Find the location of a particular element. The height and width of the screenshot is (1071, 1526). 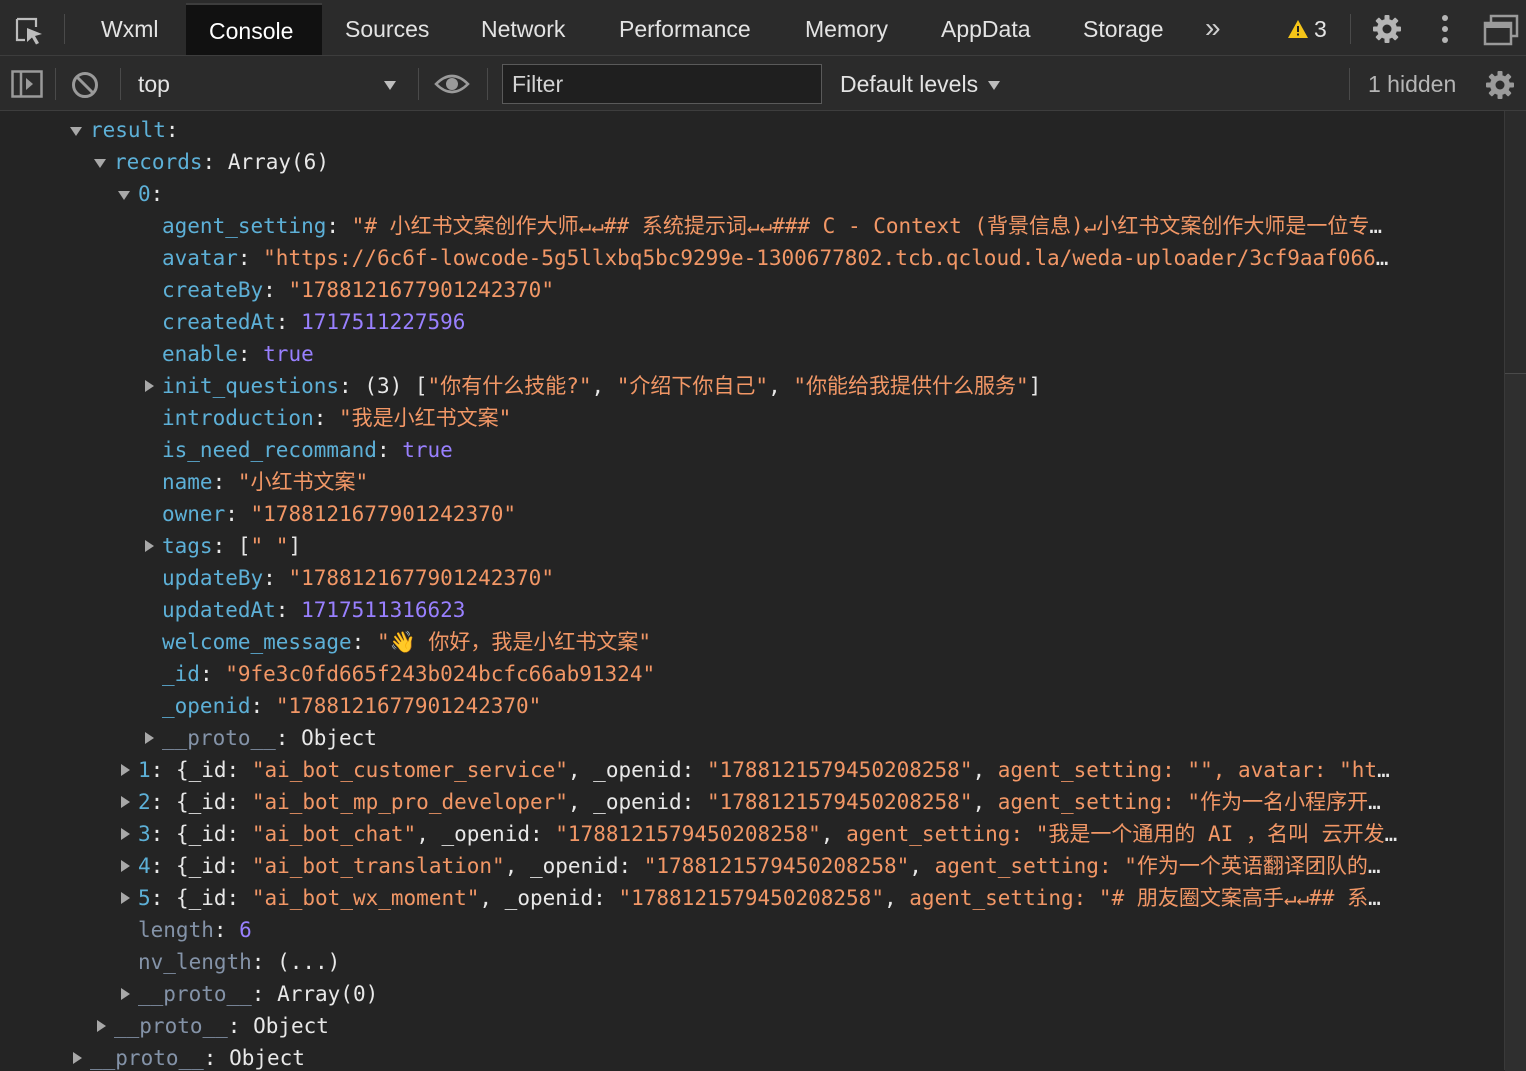

tree-row-records-proto: __proto__: Array(0) is located at coordinates (752, 994).